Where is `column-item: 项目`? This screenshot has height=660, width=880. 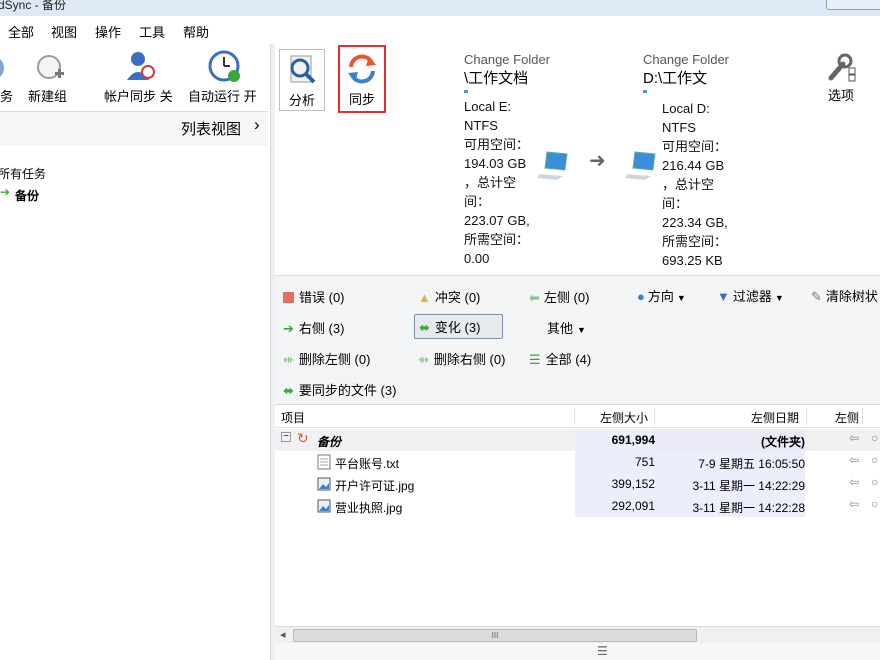
column-item: 项目 is located at coordinates (293, 417).